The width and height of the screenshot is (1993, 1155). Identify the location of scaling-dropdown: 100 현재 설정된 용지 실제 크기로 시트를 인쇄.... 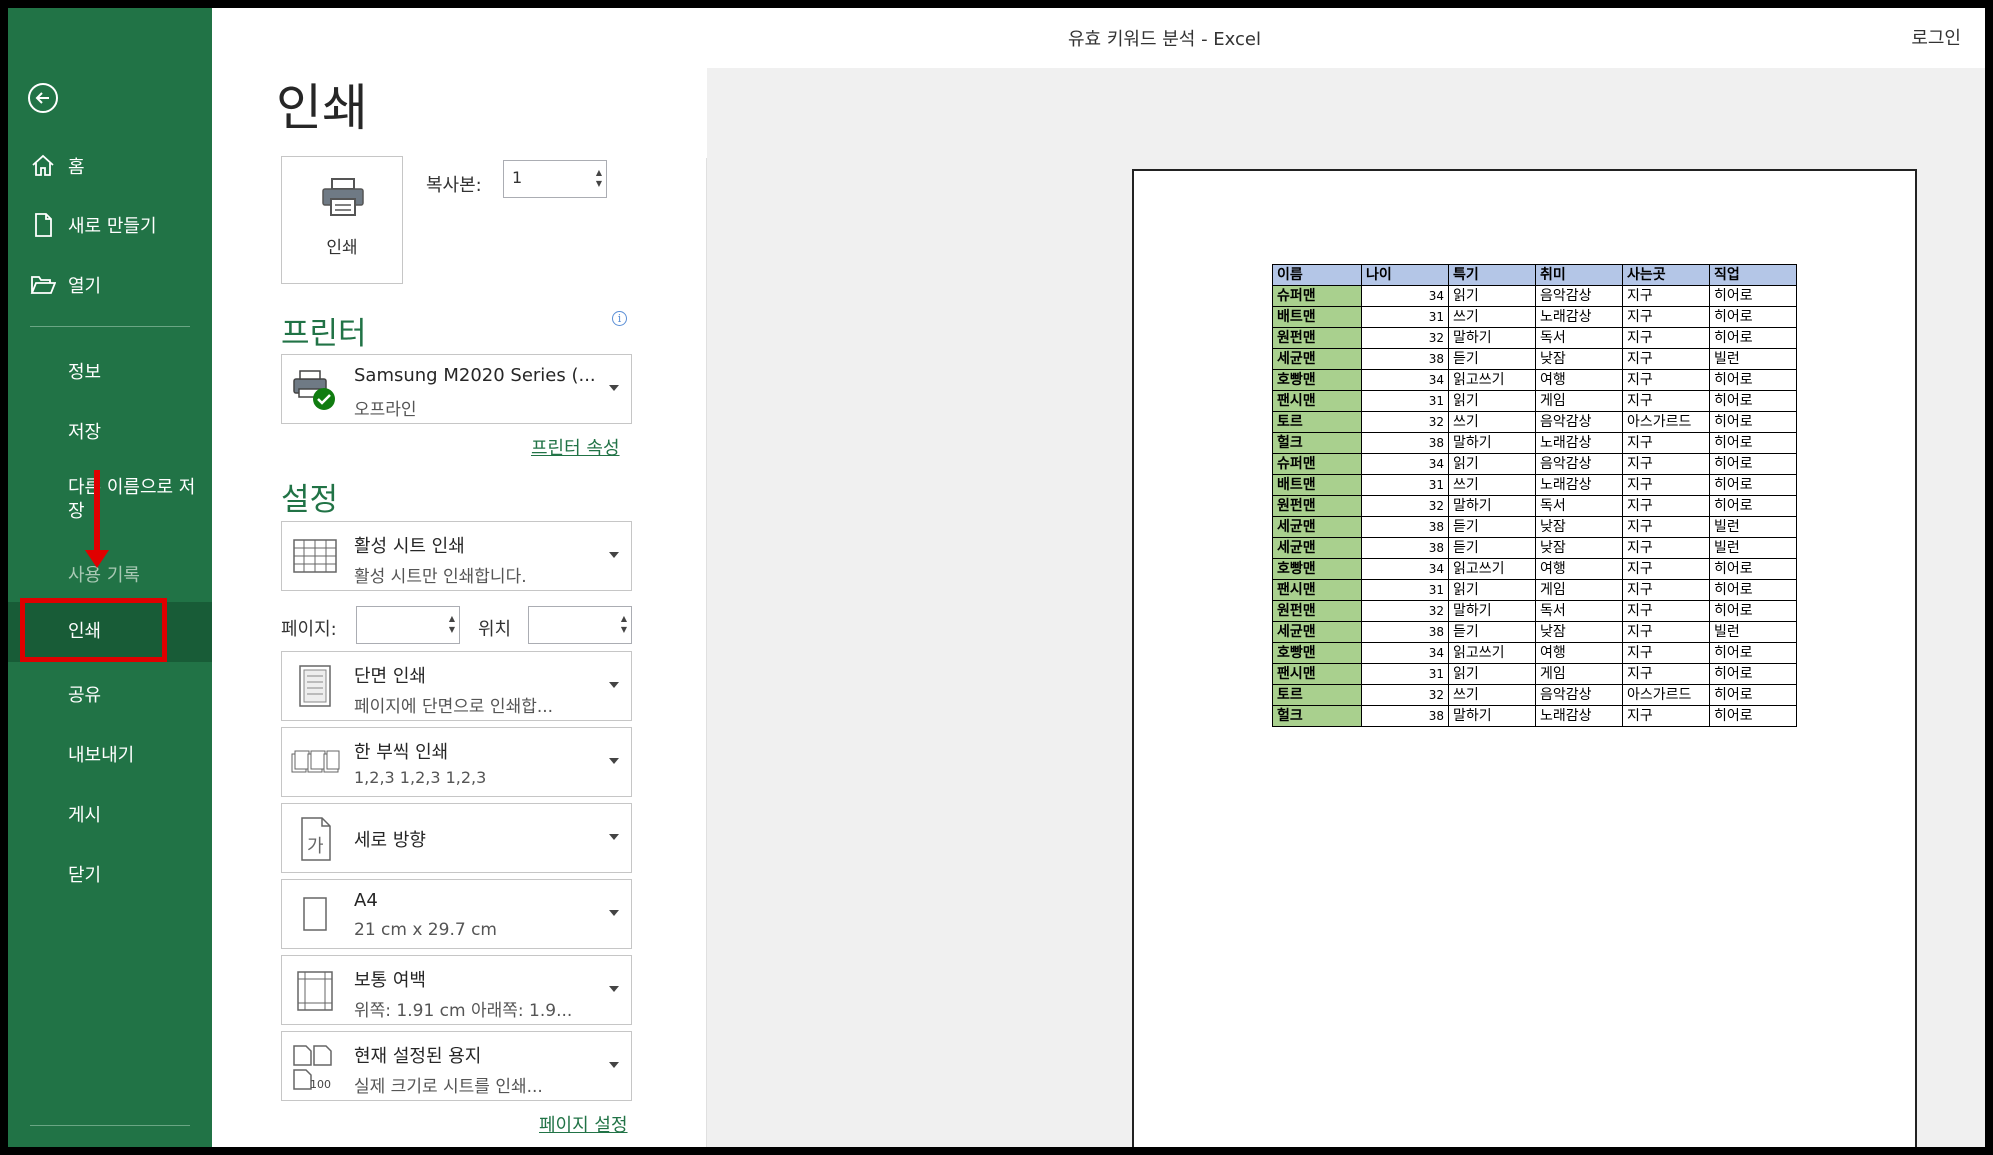
(456, 1066).